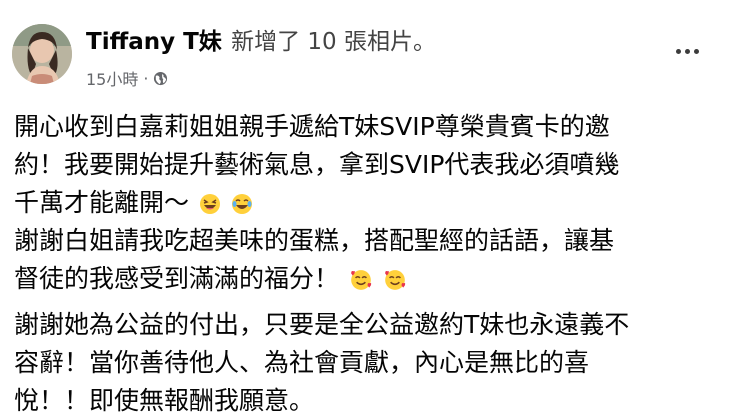 Image resolution: width=731 pixels, height=420 pixels. I want to click on laughing-emoji, so click(209, 204).